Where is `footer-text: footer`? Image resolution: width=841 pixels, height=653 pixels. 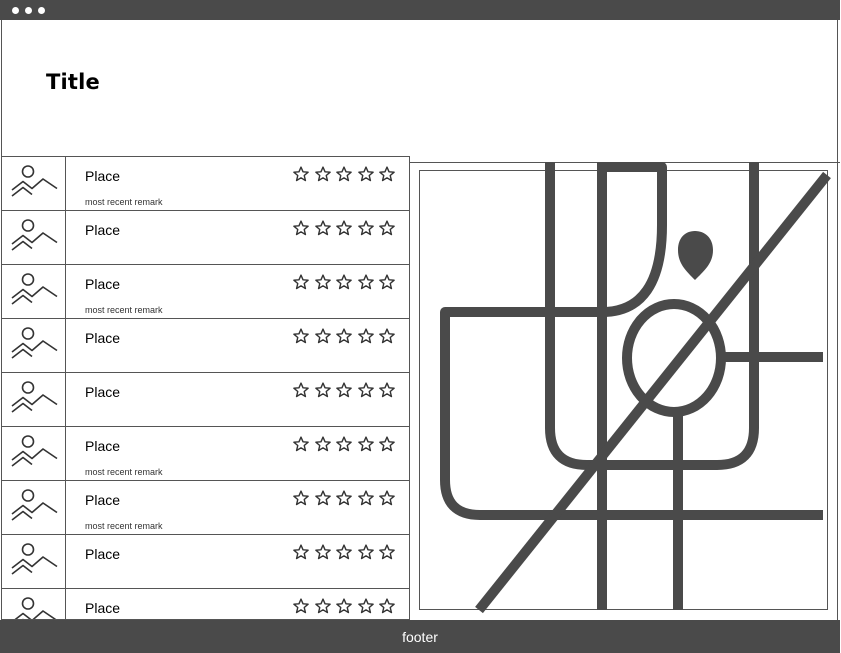
footer-text: footer is located at coordinates (420, 636).